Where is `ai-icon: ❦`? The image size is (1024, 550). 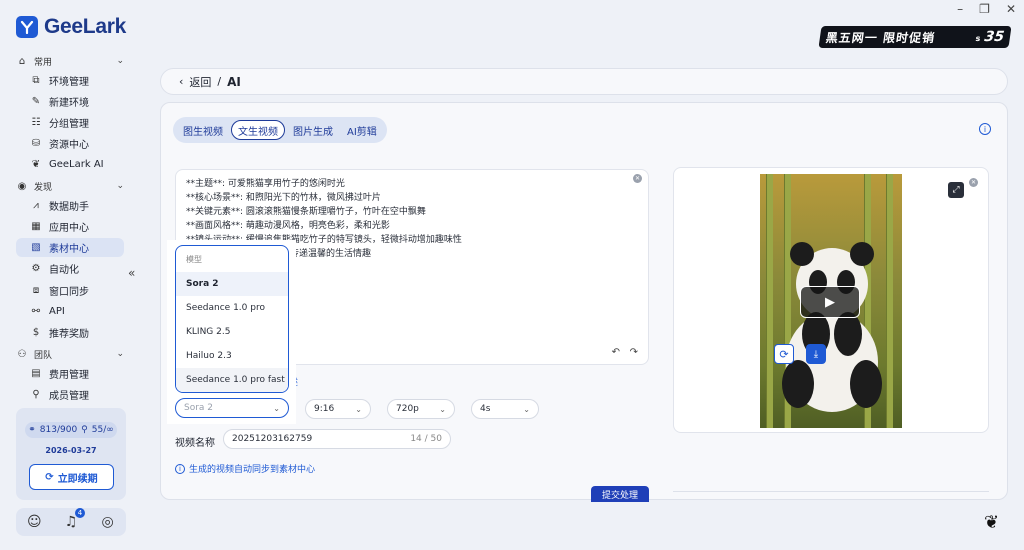
ai-icon: ❦ is located at coordinates (36, 164).